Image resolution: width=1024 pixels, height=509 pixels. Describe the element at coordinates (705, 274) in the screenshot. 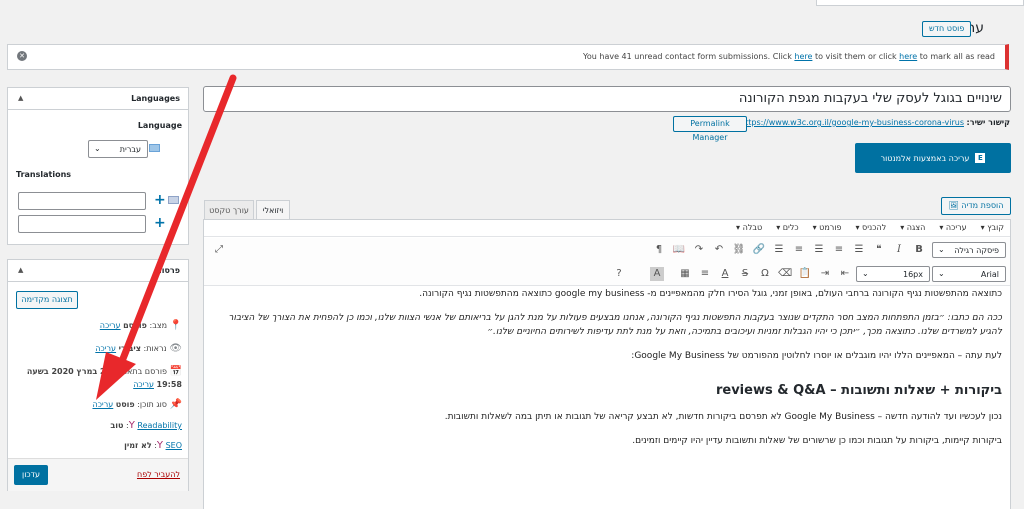

I see `align-justify-icon: ≡` at that location.